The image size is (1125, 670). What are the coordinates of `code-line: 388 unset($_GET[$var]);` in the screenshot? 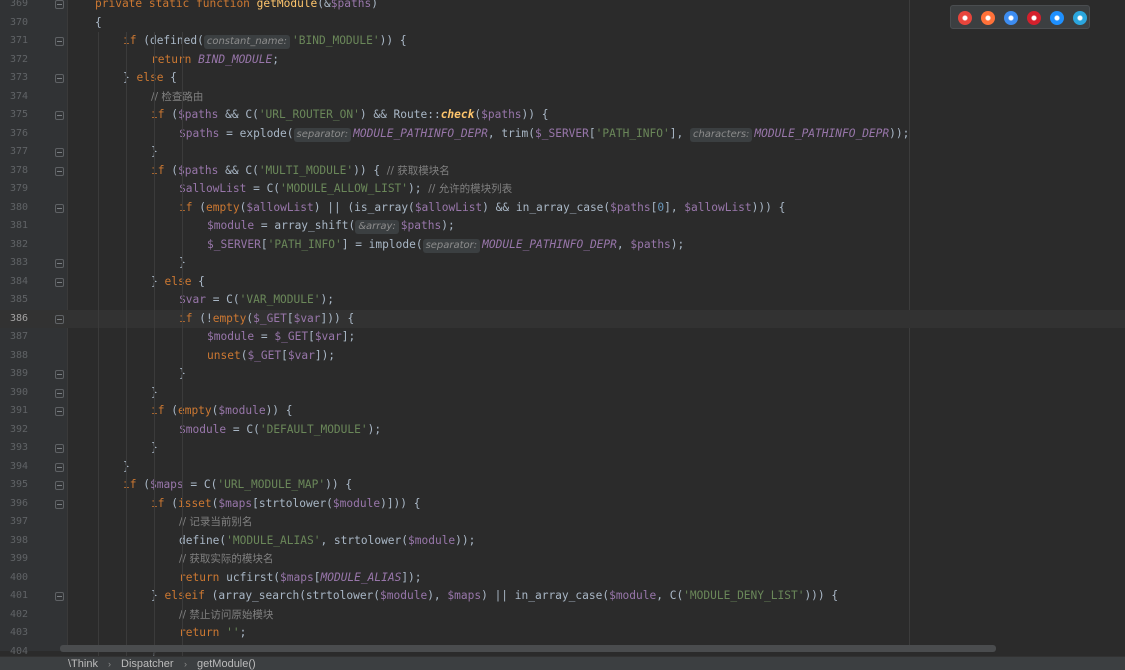 It's located at (562, 356).